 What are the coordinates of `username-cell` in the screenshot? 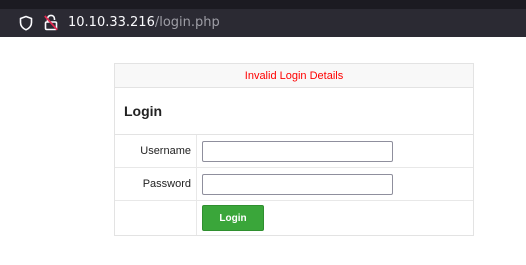 It's located at (335, 151).